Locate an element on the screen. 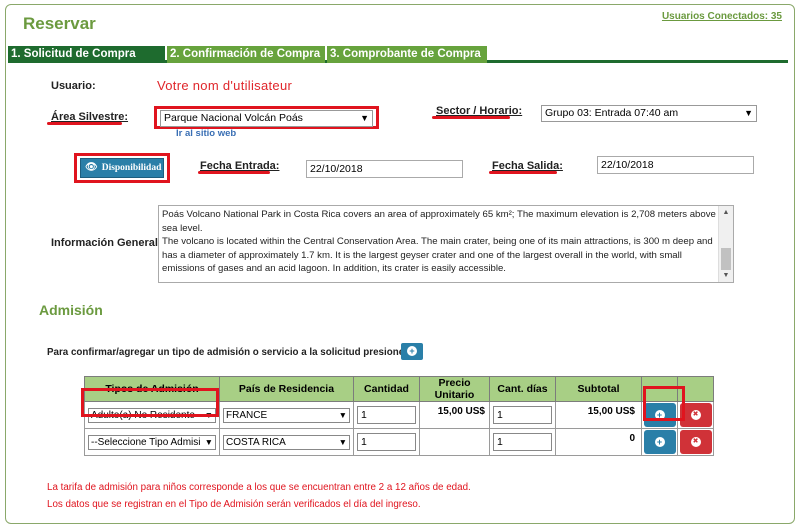  fecha-salida-input: 22/10/2018 is located at coordinates (675, 165).